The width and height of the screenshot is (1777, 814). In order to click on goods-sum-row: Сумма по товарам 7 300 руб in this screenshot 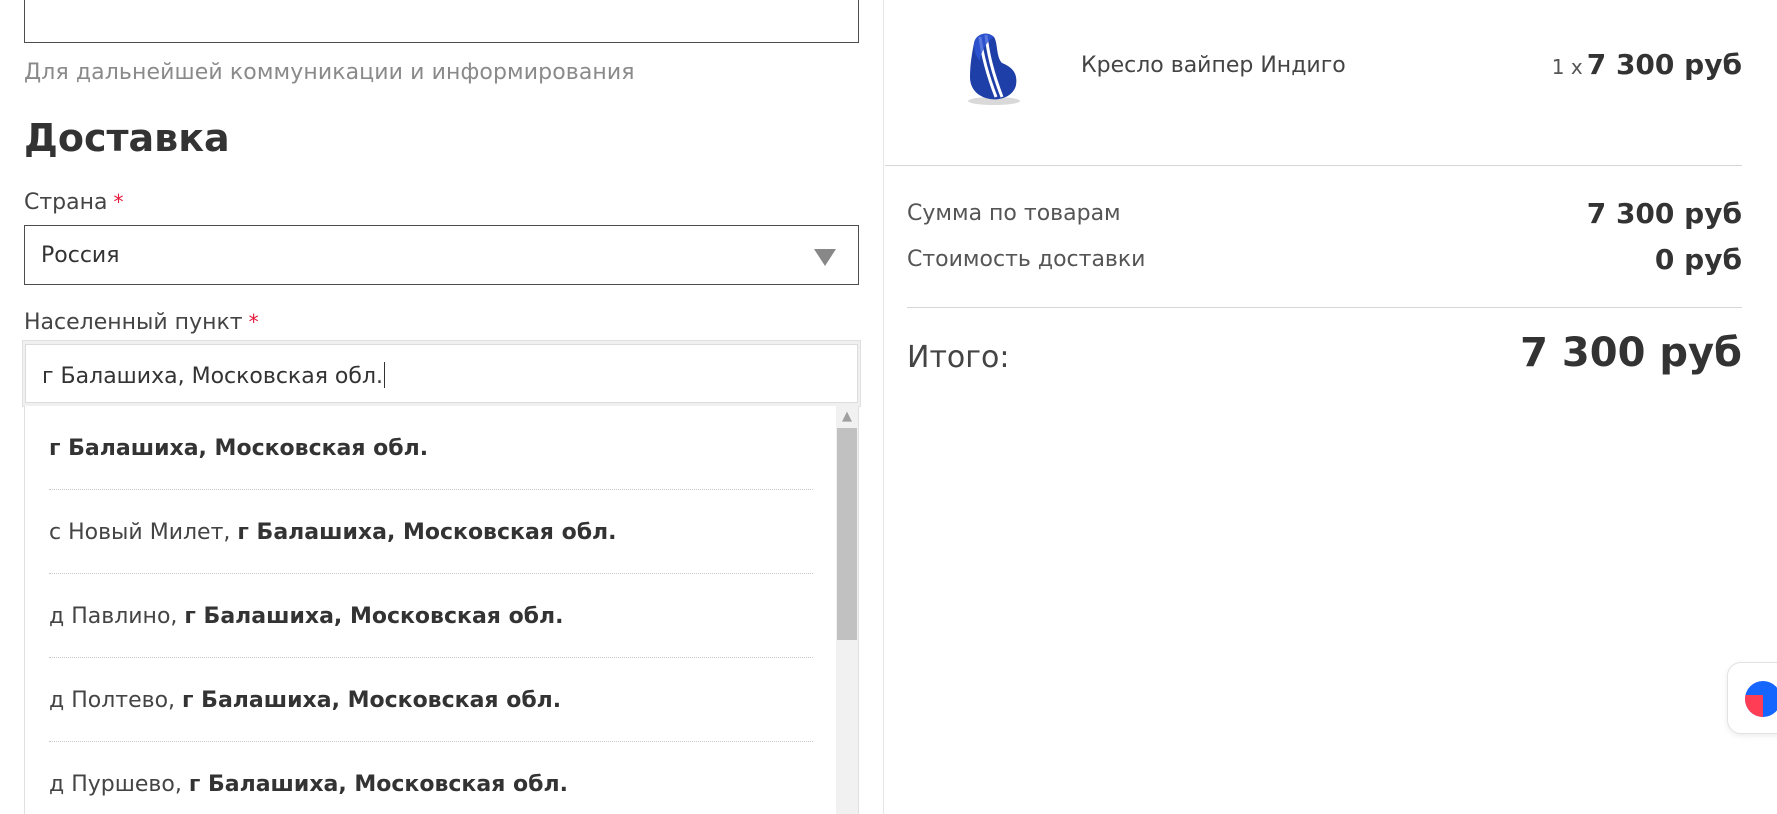, I will do `click(1324, 215)`.